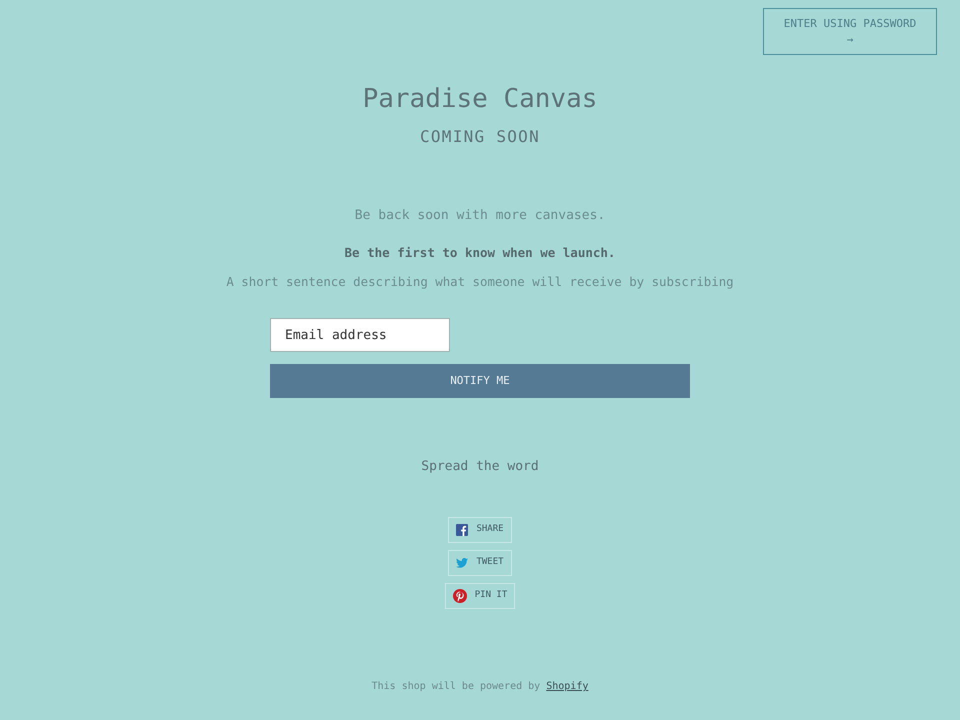 Image resolution: width=960 pixels, height=720 pixels. I want to click on letter-f-square-icon, so click(462, 530).